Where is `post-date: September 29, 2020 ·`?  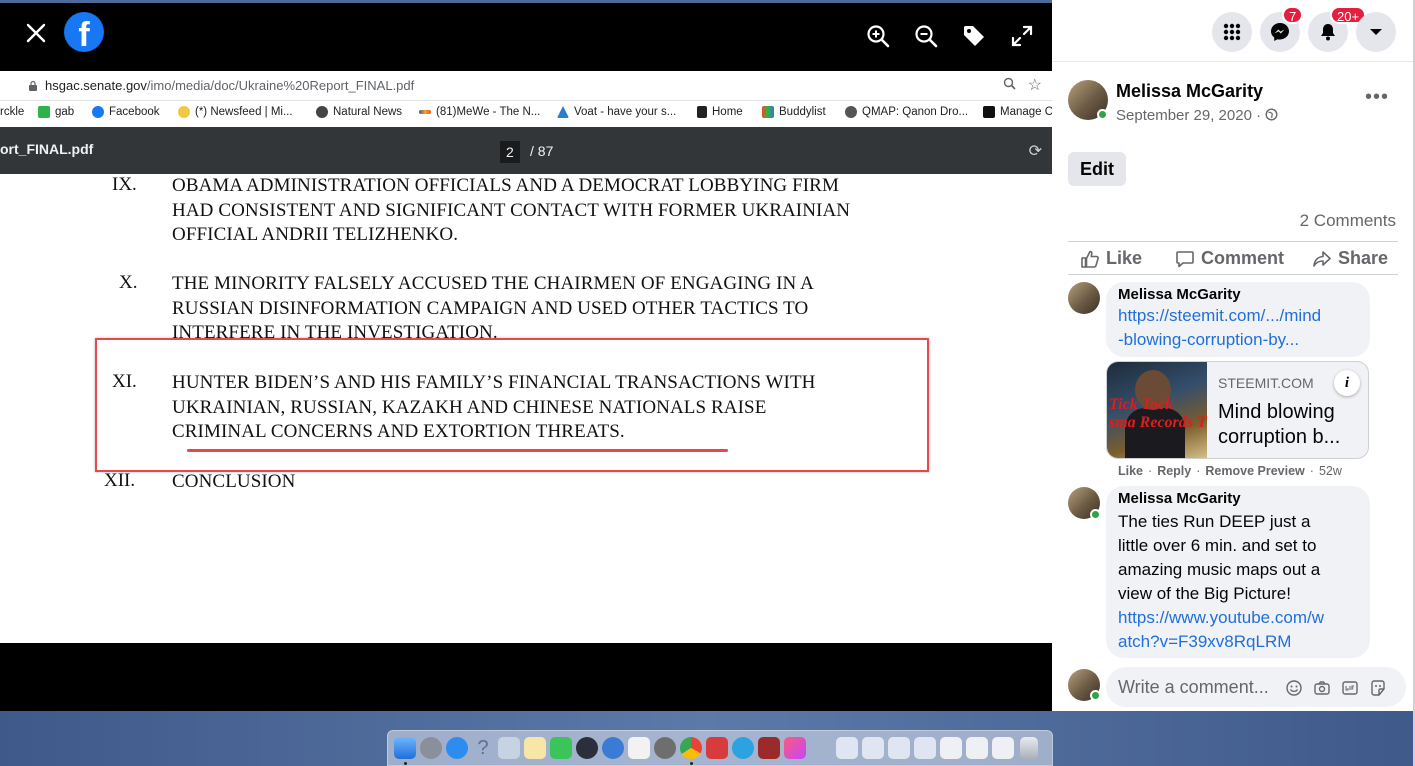 post-date: September 29, 2020 · is located at coordinates (1197, 115).